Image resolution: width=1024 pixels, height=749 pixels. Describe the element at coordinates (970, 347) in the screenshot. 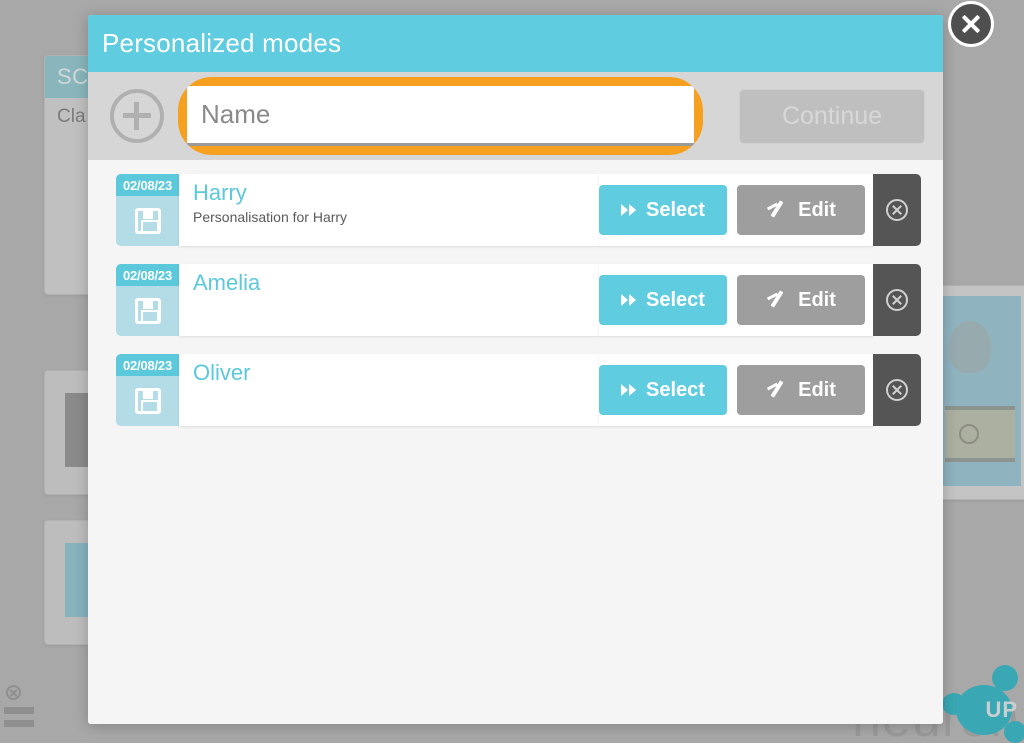

I see `photo-shape-a` at that location.